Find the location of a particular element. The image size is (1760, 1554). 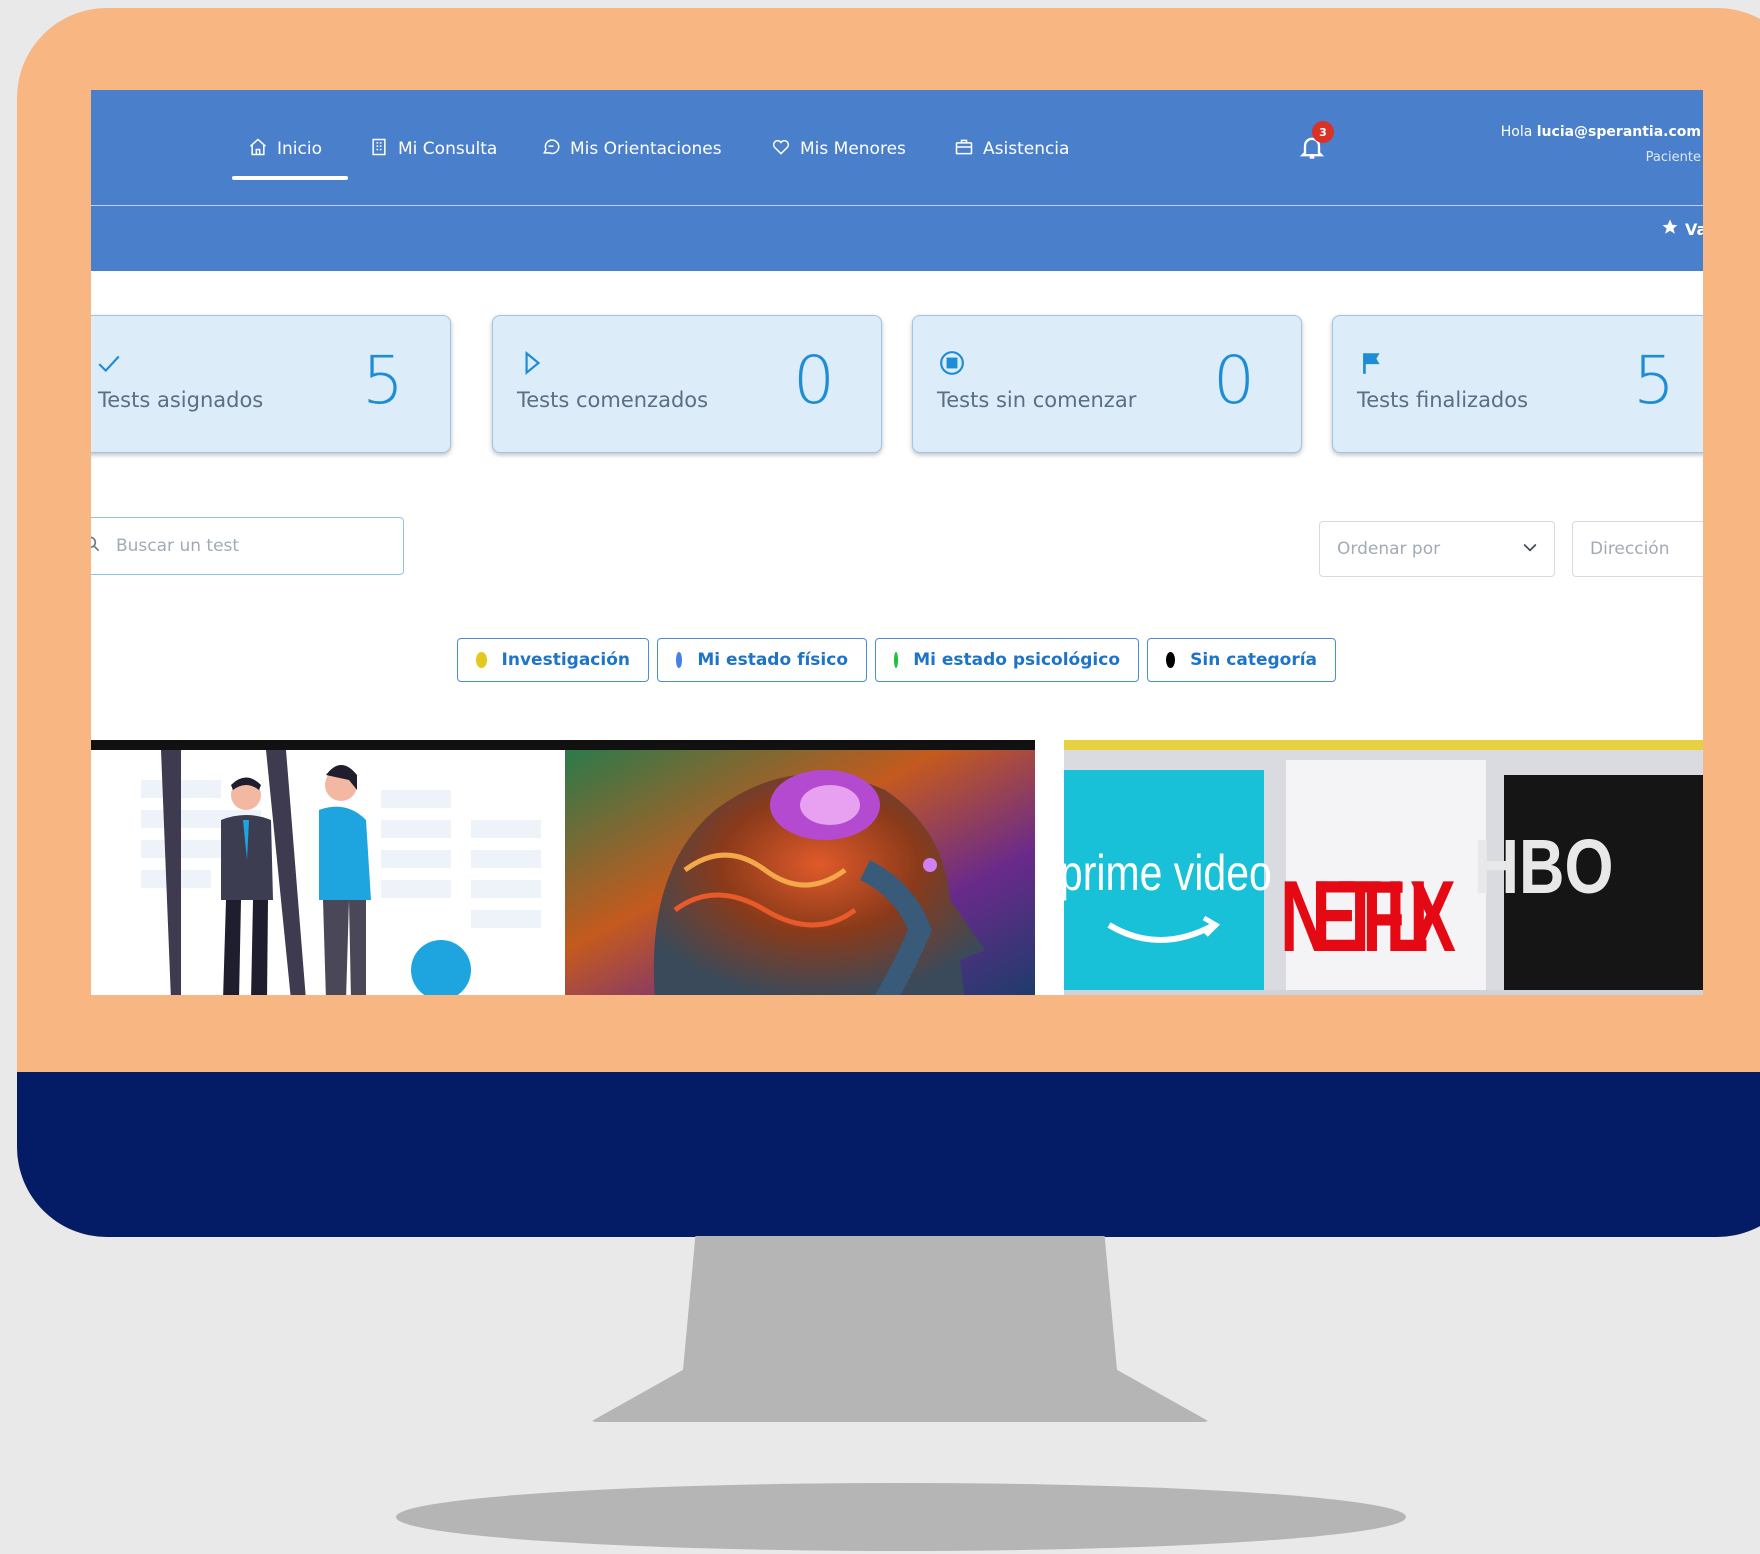

stat-label: Tests asignados is located at coordinates (181, 400).